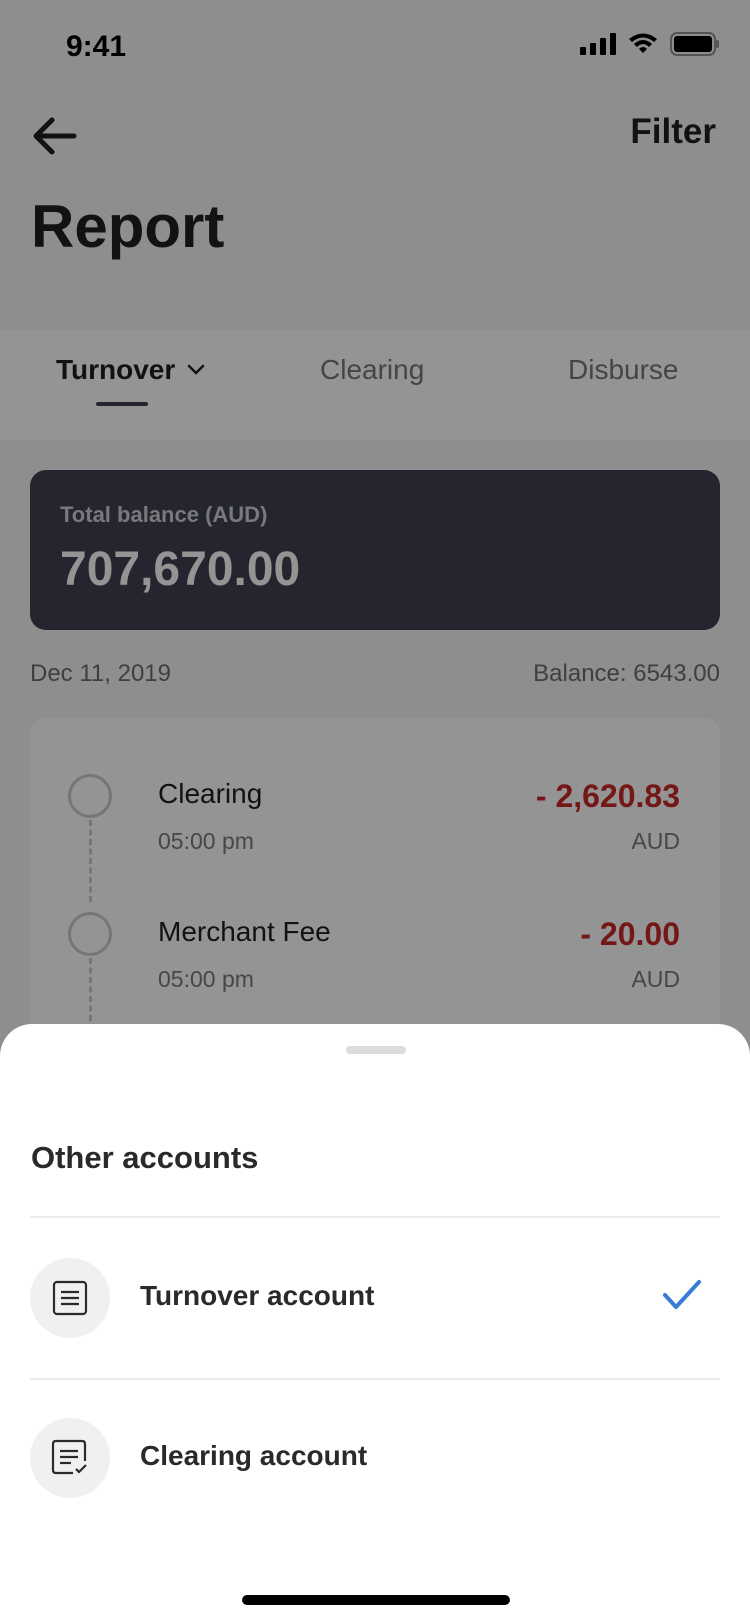  What do you see at coordinates (376, 1050) in the screenshot?
I see `sheet-drag-handle` at bounding box center [376, 1050].